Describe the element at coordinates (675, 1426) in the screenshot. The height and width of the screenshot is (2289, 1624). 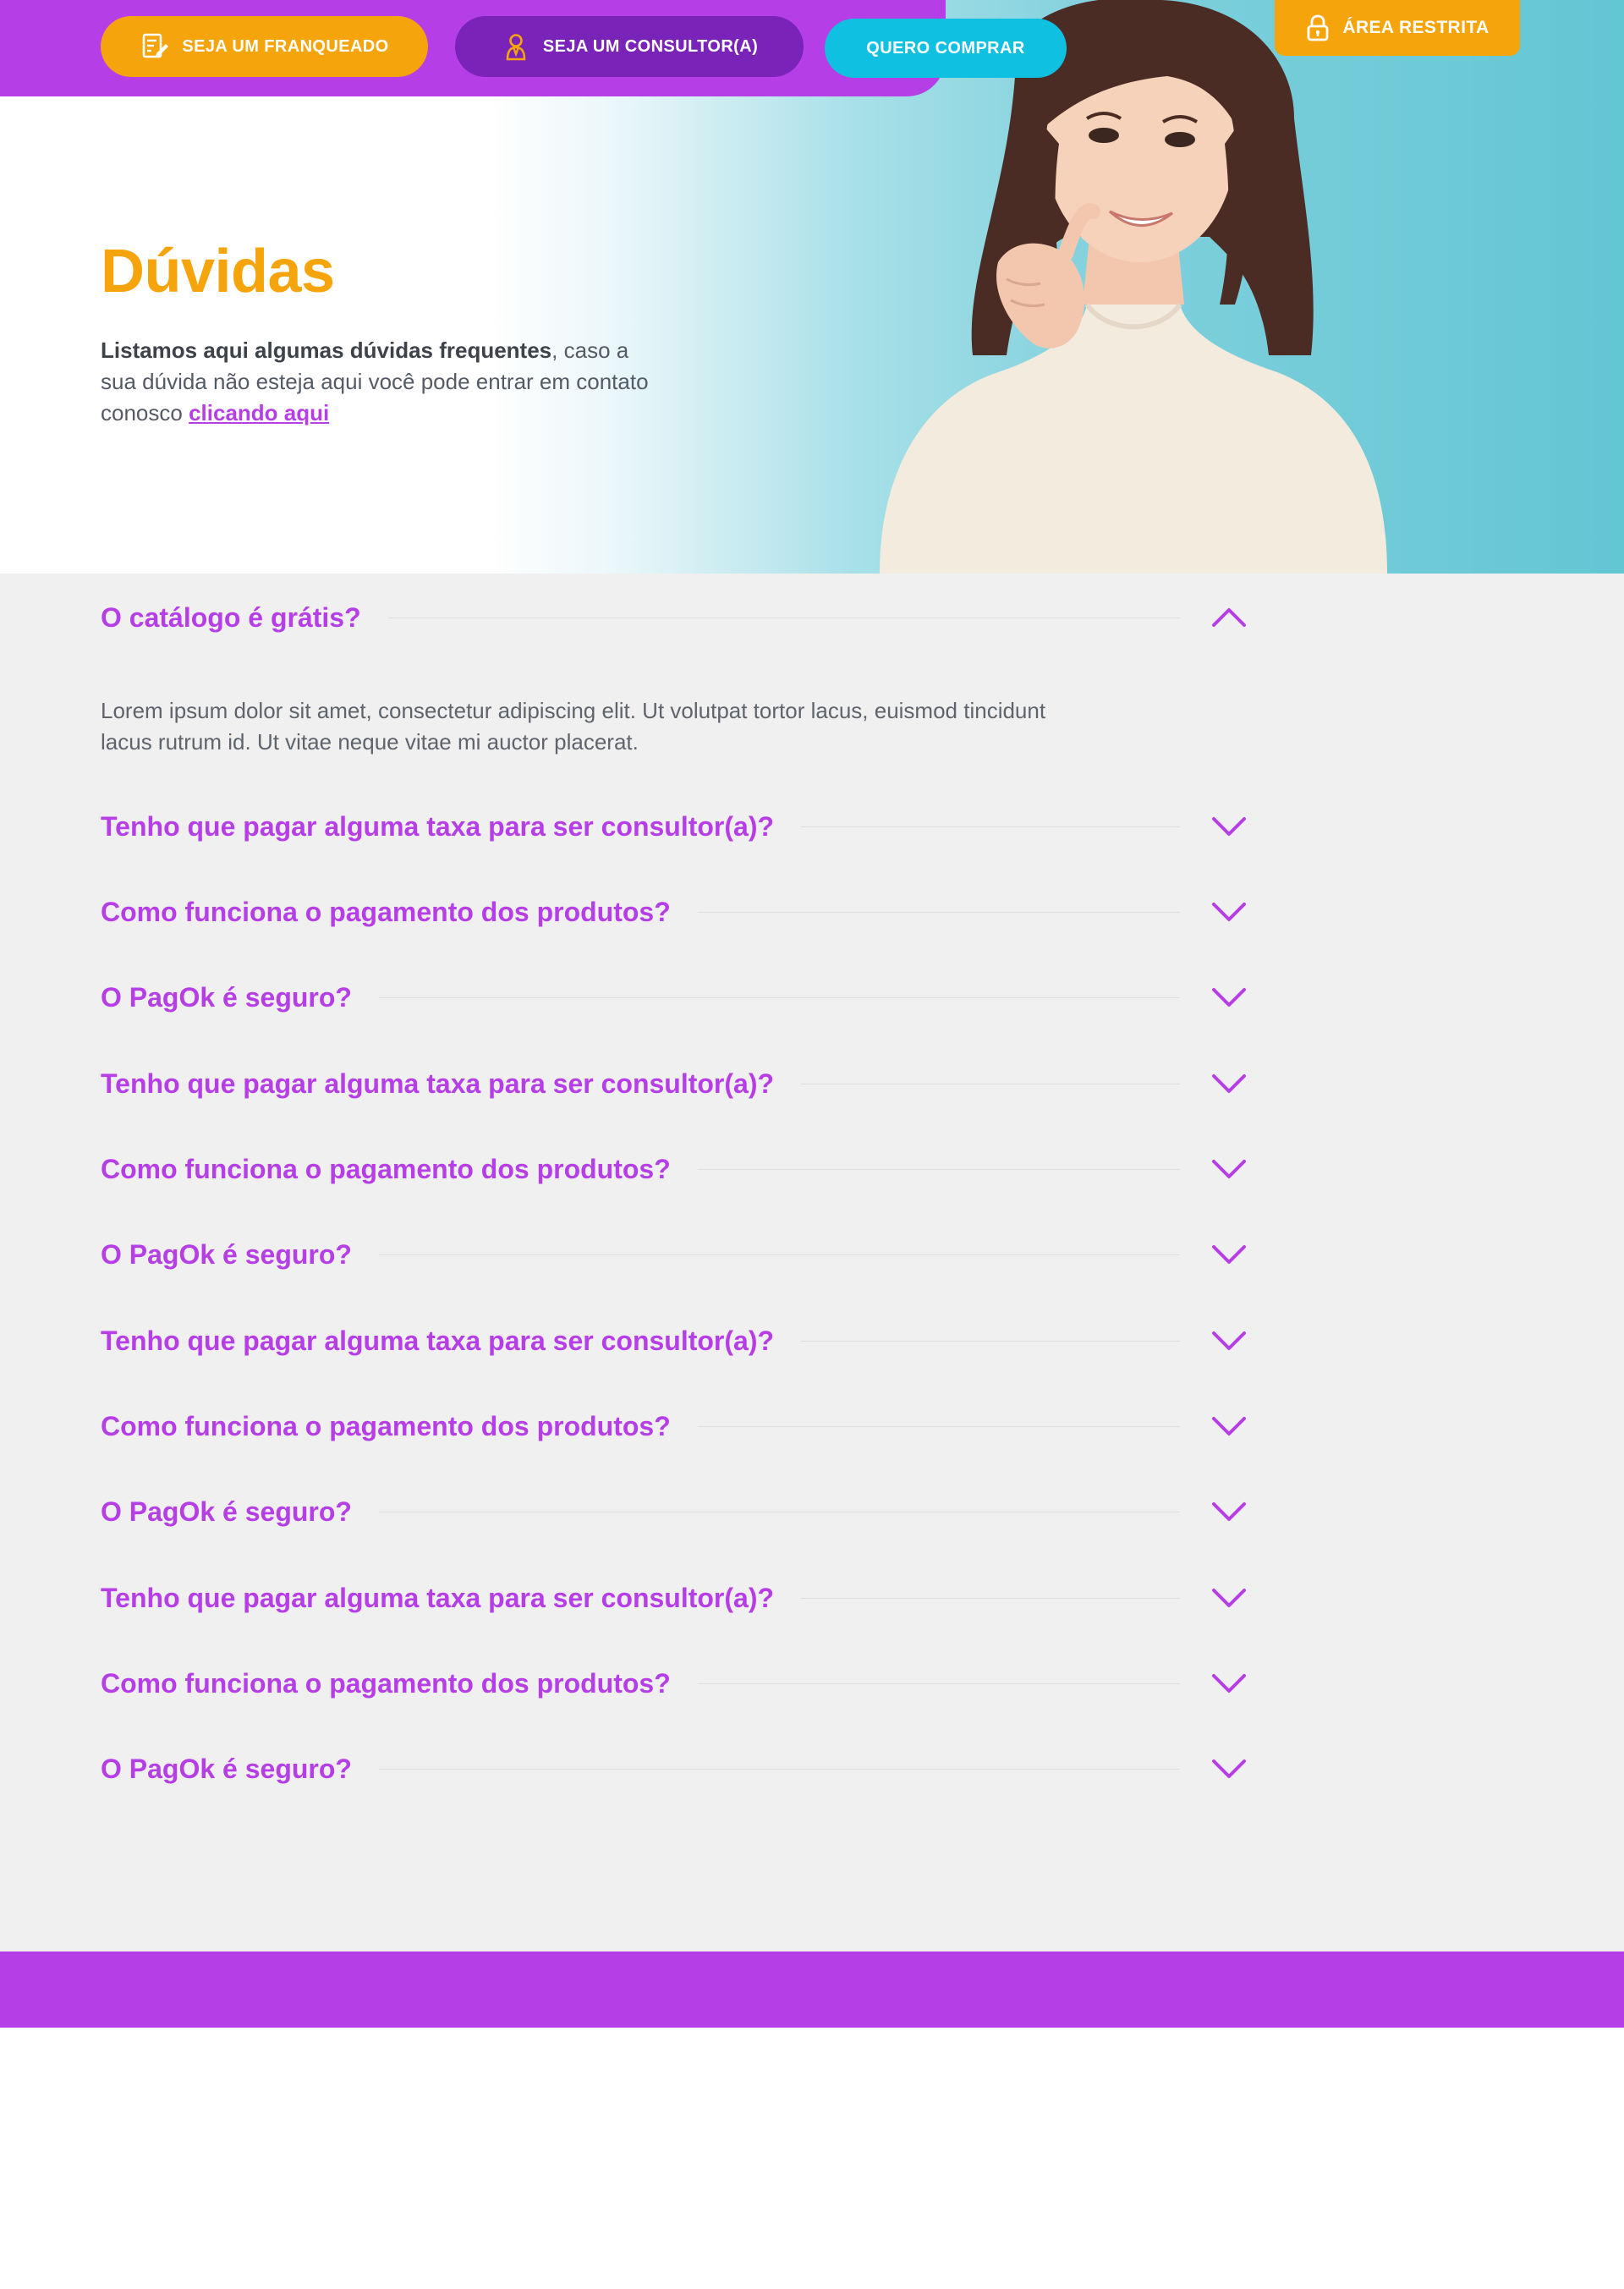
I see `faq-item-9: Como funciona o pagamento dos produtos?` at that location.